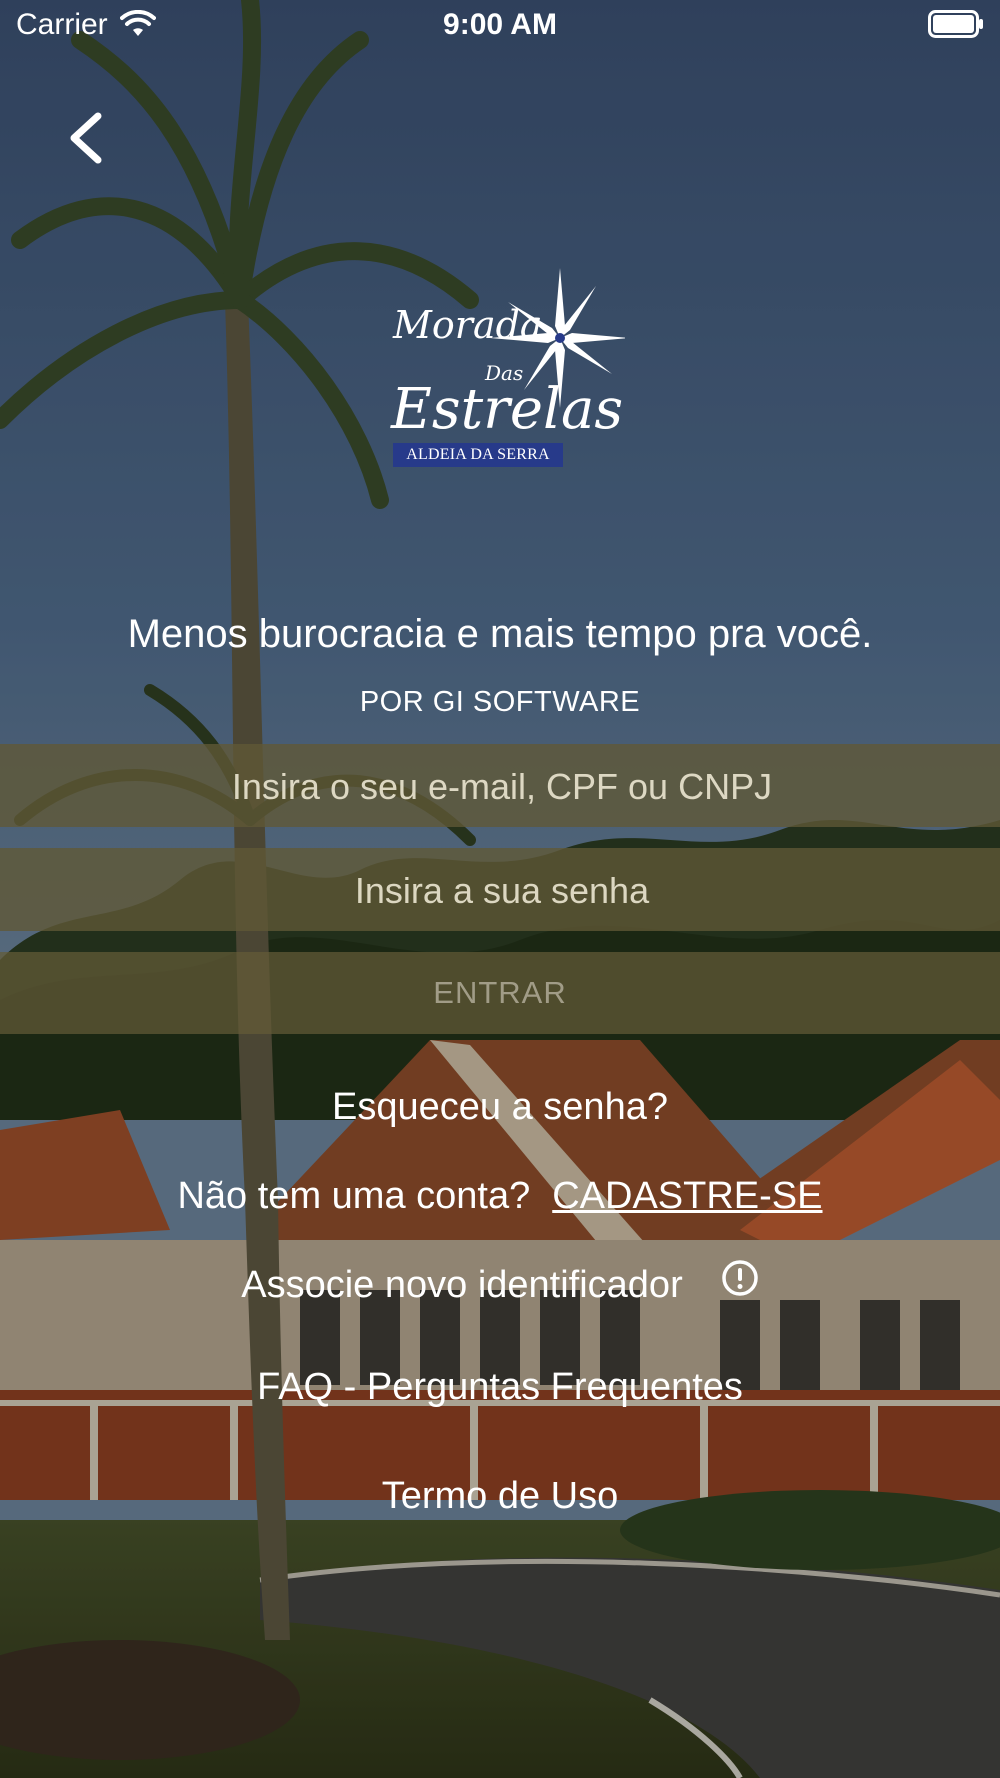 The width and height of the screenshot is (1000, 1778). I want to click on chevron-left-icon, so click(86, 138).